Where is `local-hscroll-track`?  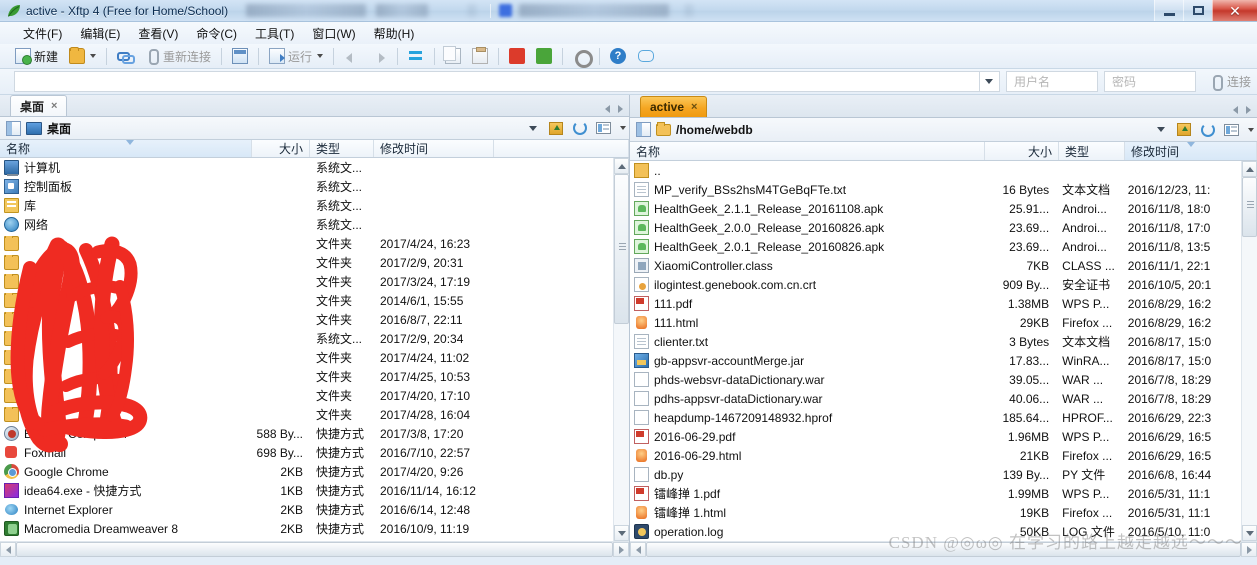
local-hscroll-track is located at coordinates (314, 549).